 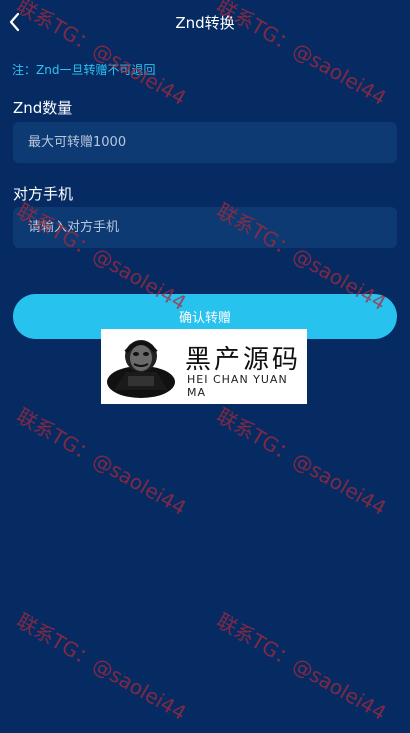 What do you see at coordinates (243, 360) in the screenshot?
I see `logo-text-cn: 黑产源码` at bounding box center [243, 360].